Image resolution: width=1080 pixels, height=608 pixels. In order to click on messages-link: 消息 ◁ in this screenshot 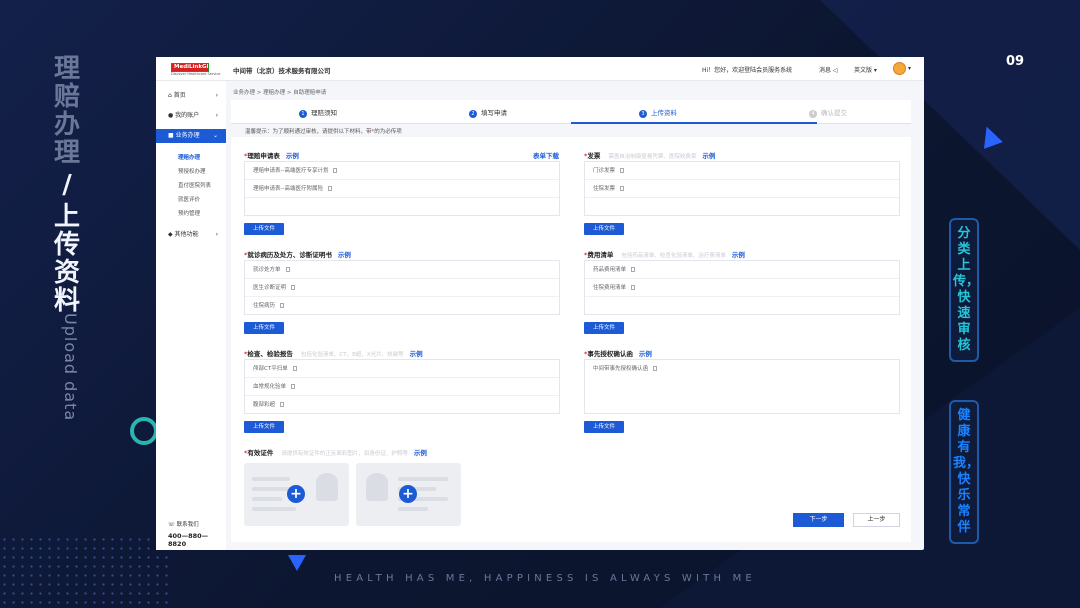, I will do `click(828, 69)`.